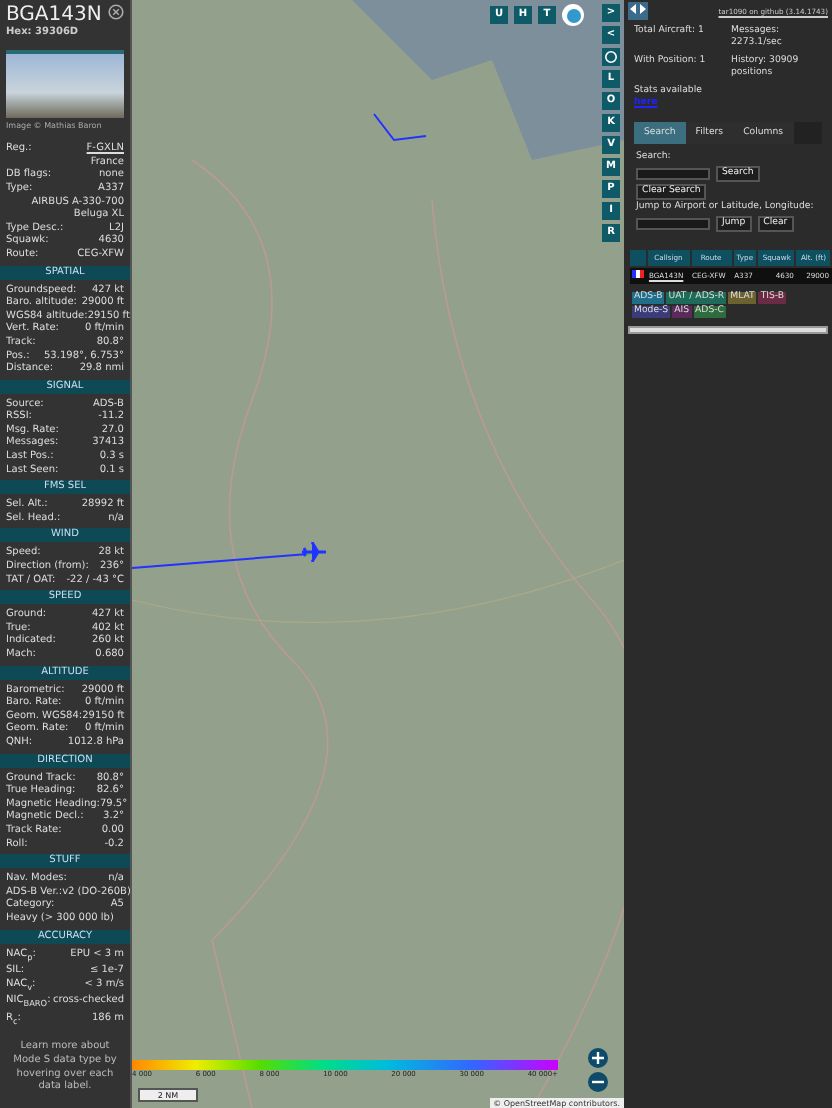 The height and width of the screenshot is (1108, 832). What do you see at coordinates (598, 1058) in the screenshot?
I see `plus-icon` at bounding box center [598, 1058].